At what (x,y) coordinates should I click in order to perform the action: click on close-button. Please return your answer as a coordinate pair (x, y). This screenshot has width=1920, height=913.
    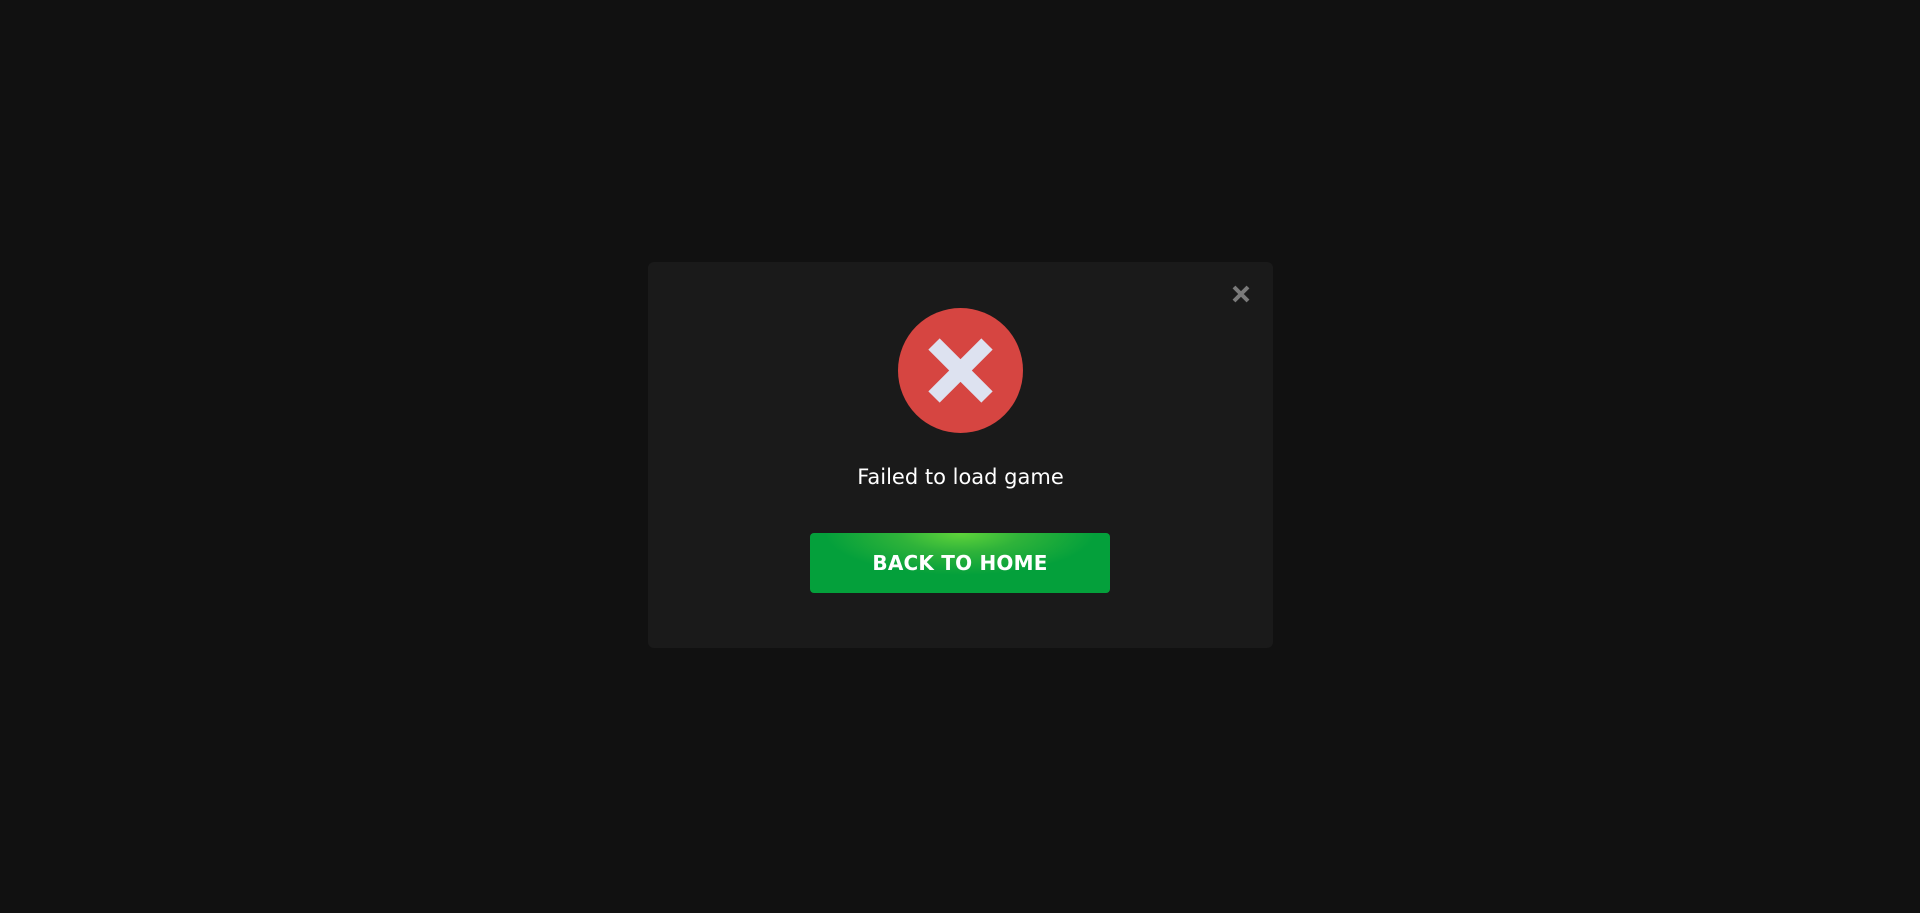
    Looking at the image, I should click on (1241, 294).